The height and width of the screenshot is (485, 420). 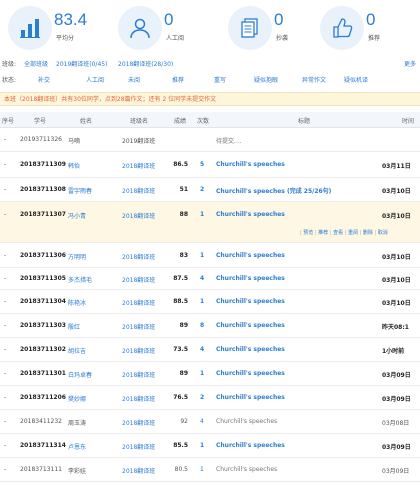 I want to click on stat-label: 抄袭, so click(x=282, y=38).